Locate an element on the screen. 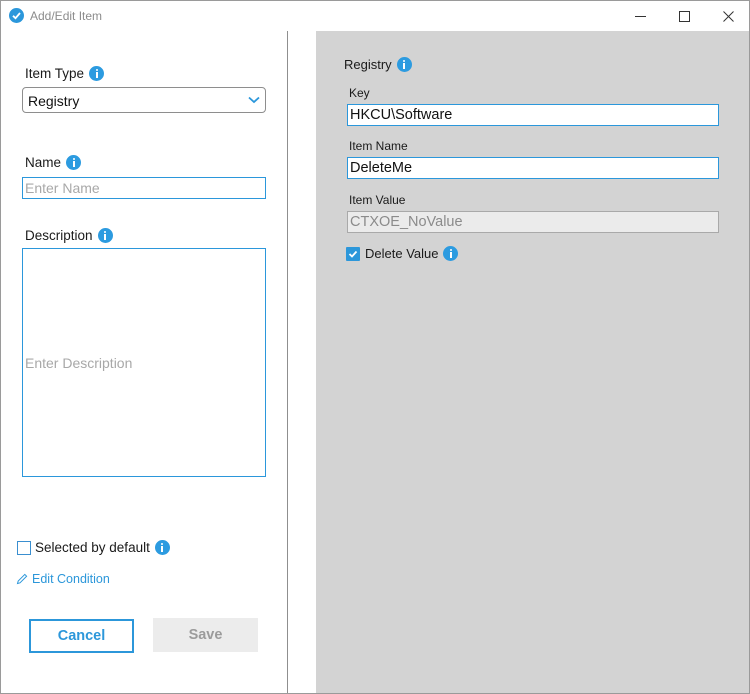 The image size is (750, 694). panel-divider is located at coordinates (287, 362).